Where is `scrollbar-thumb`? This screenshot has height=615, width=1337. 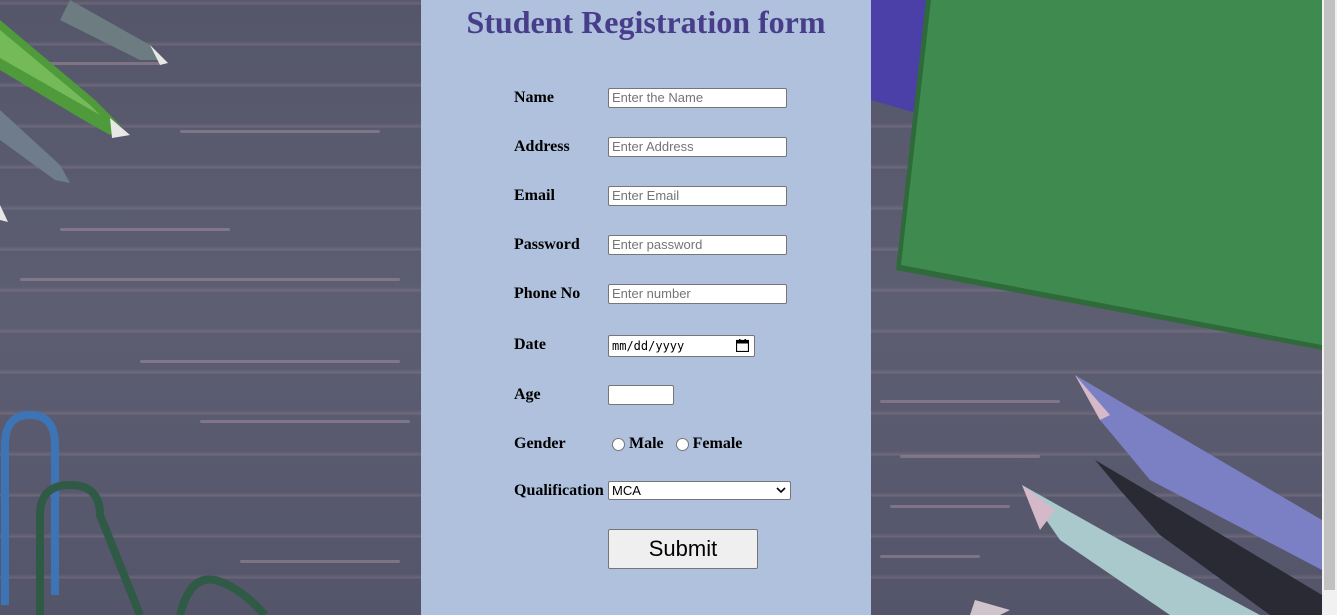 scrollbar-thumb is located at coordinates (1329, 295).